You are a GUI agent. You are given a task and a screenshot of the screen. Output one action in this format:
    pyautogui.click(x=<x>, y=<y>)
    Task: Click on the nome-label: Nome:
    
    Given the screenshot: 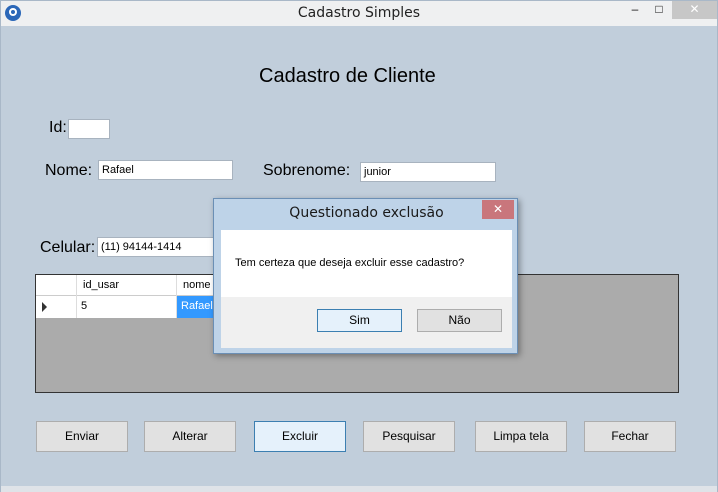 What is the action you would take?
    pyautogui.click(x=69, y=170)
    